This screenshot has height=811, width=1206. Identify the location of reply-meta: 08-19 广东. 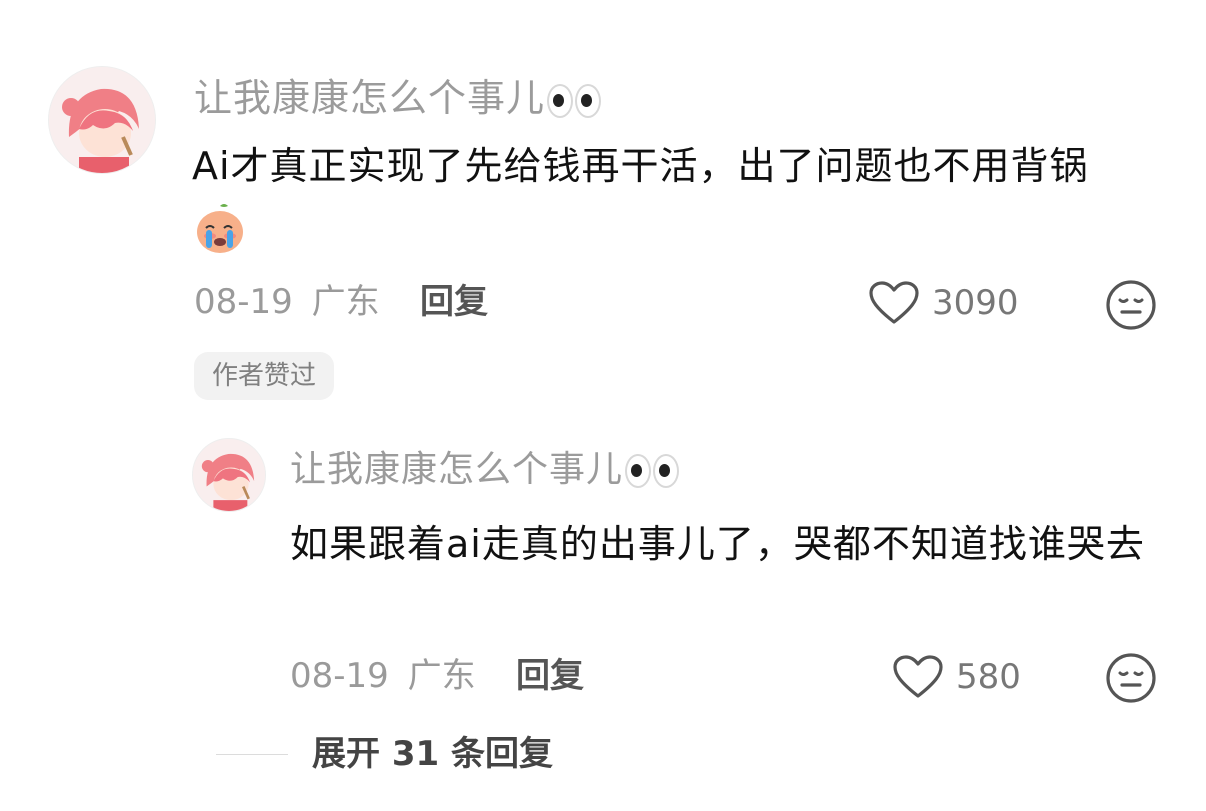
(383, 676).